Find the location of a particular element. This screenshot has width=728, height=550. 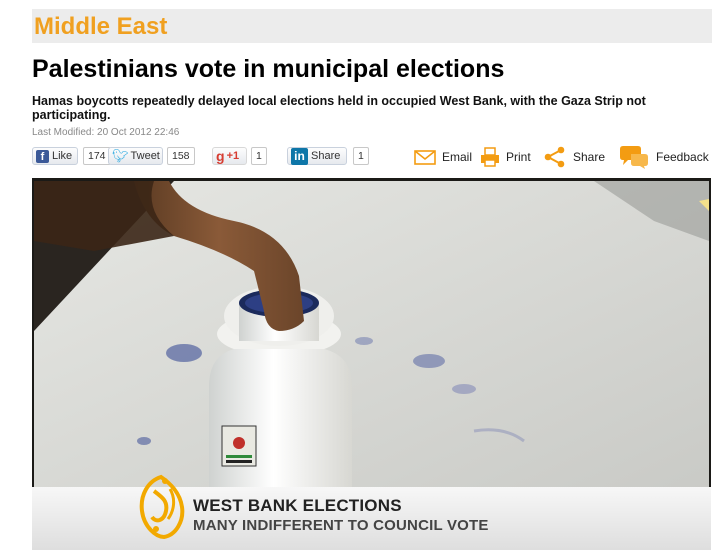

linkedin-share-label: Share is located at coordinates (326, 156).